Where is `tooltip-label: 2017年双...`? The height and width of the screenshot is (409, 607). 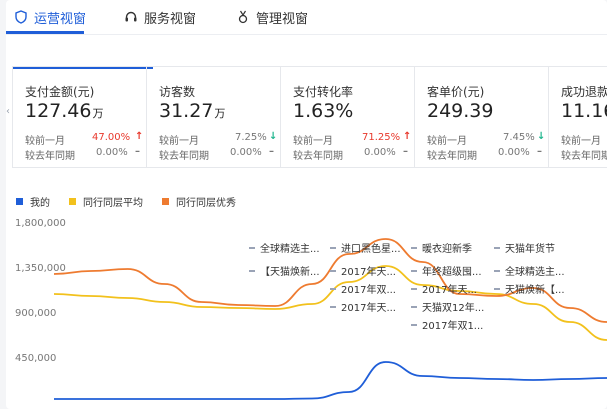 tooltip-label: 2017年双... is located at coordinates (368, 290).